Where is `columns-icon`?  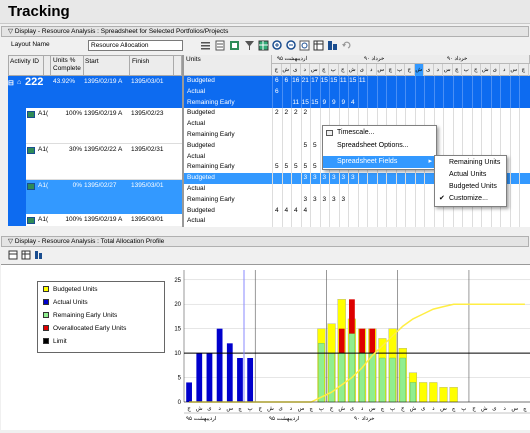
columns-icon is located at coordinates (205, 46).